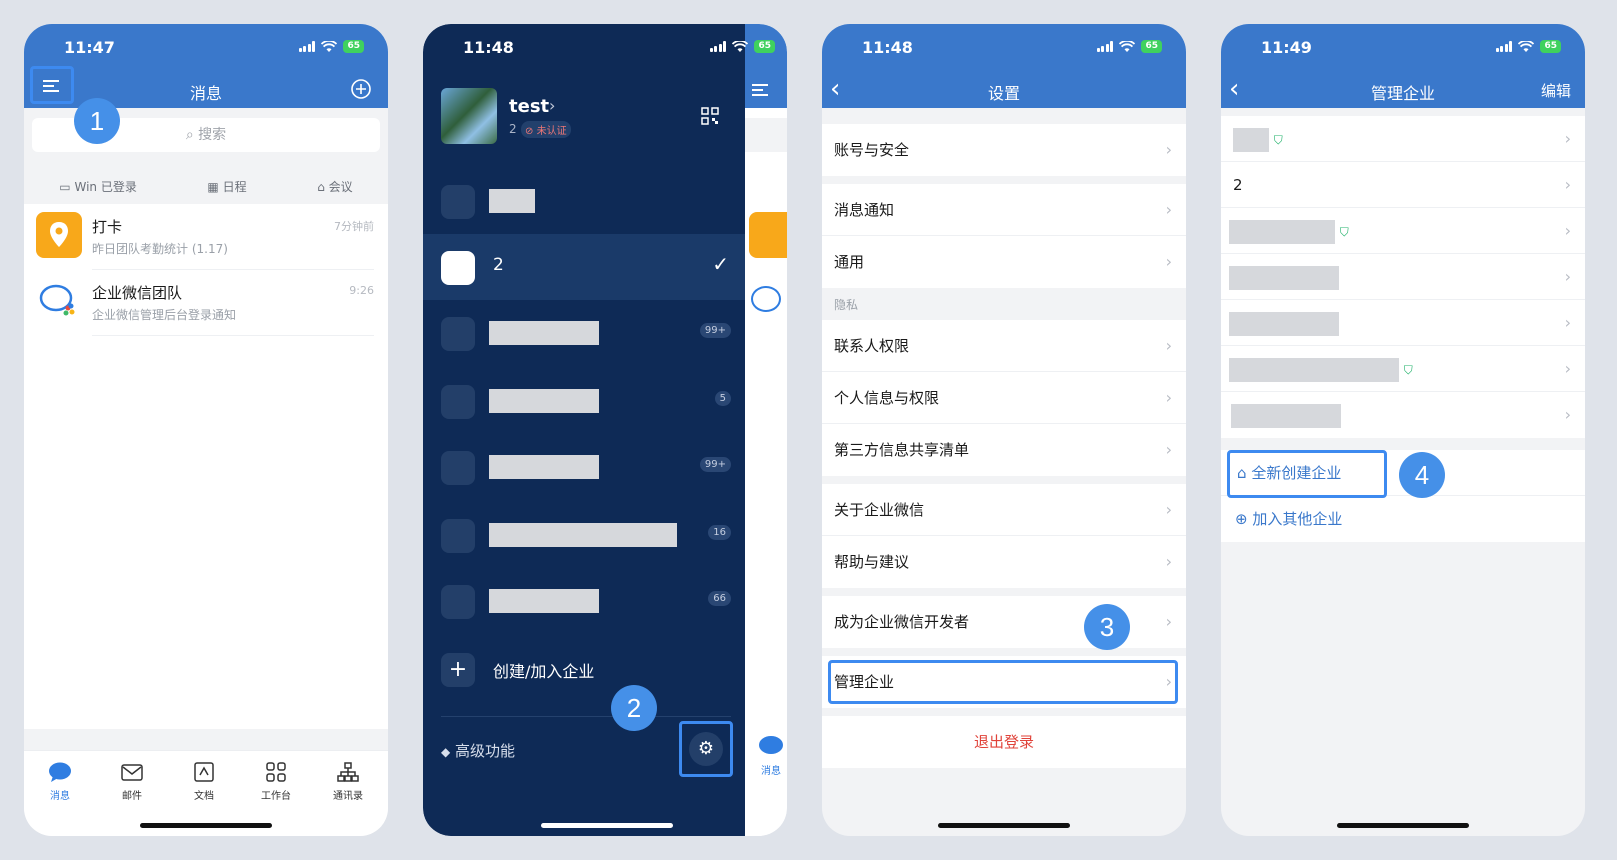 Image resolution: width=1617 pixels, height=860 pixels. What do you see at coordinates (132, 781) in the screenshot?
I see `tab-mail: 邮件` at bounding box center [132, 781].